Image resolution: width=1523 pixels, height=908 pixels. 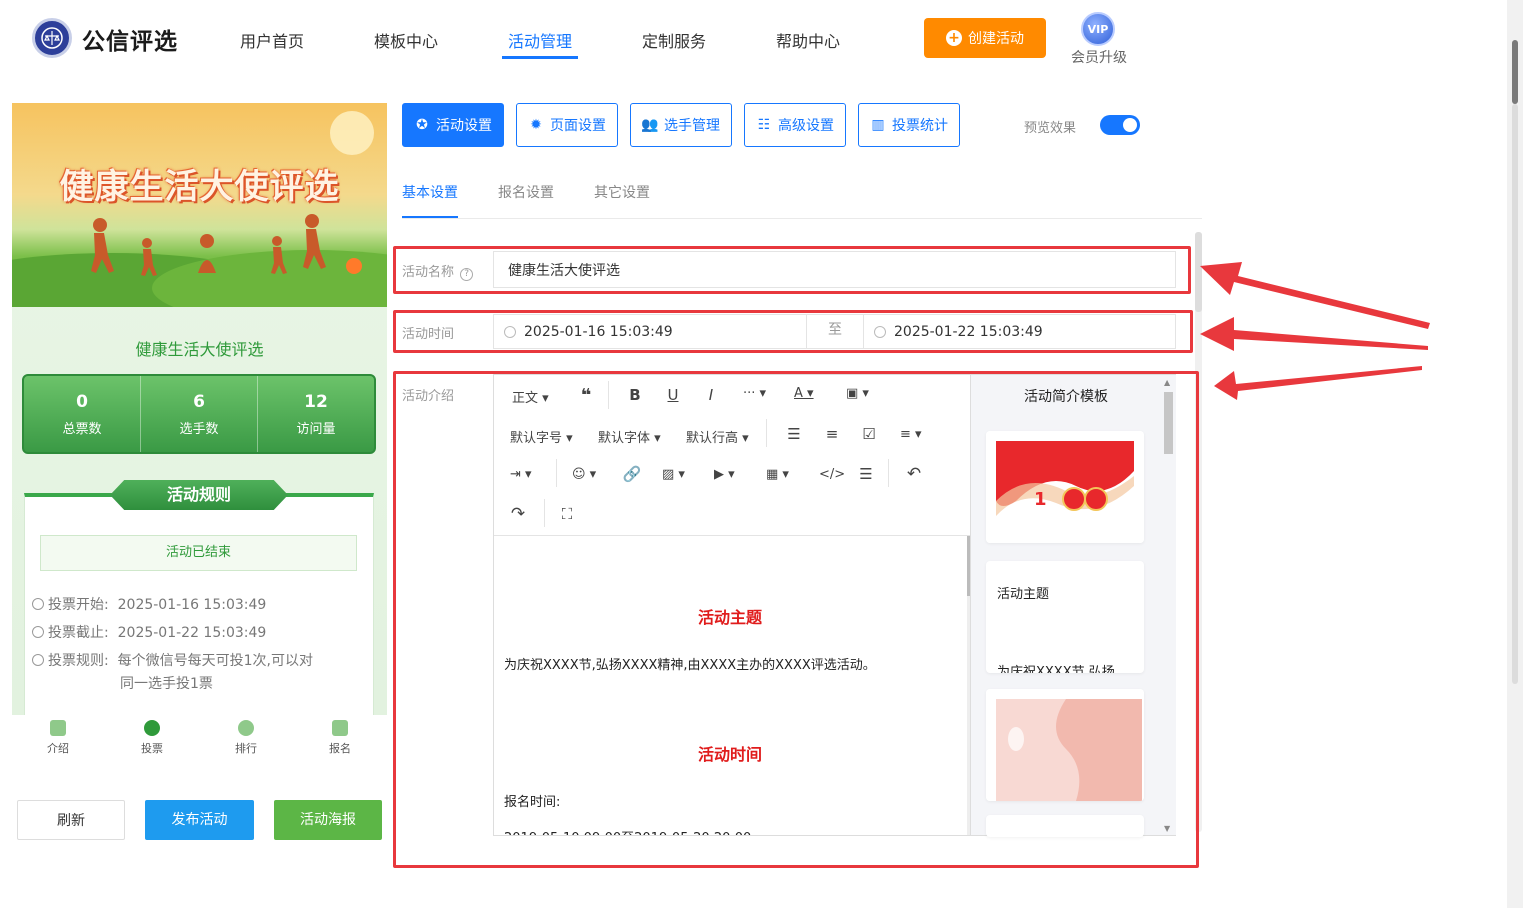 What do you see at coordinates (586, 395) in the screenshot?
I see `quote-icon: ❝` at bounding box center [586, 395].